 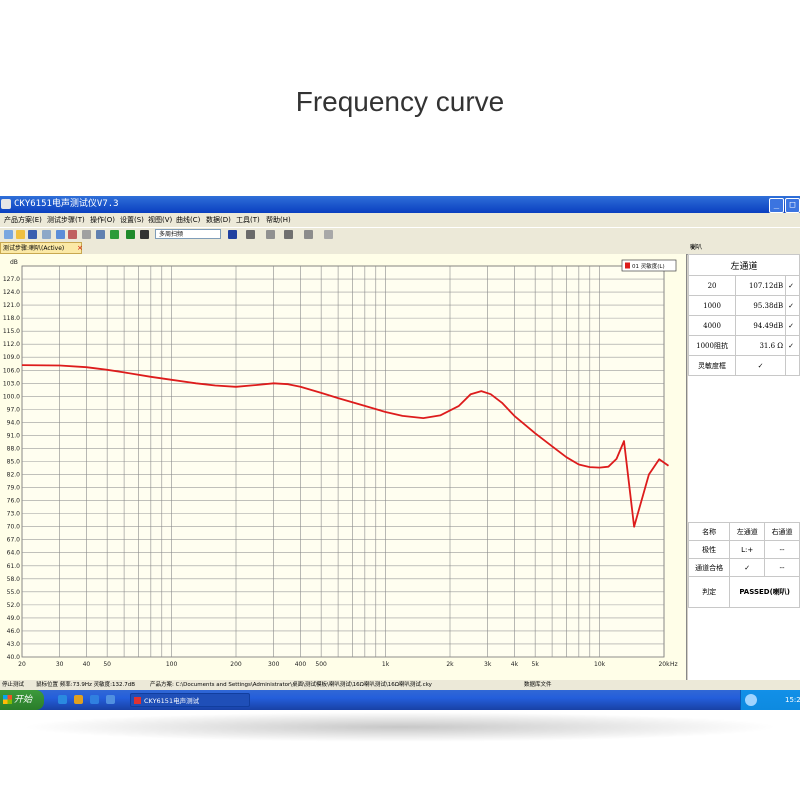 I want to click on row-name: 1000, so click(x=712, y=305).